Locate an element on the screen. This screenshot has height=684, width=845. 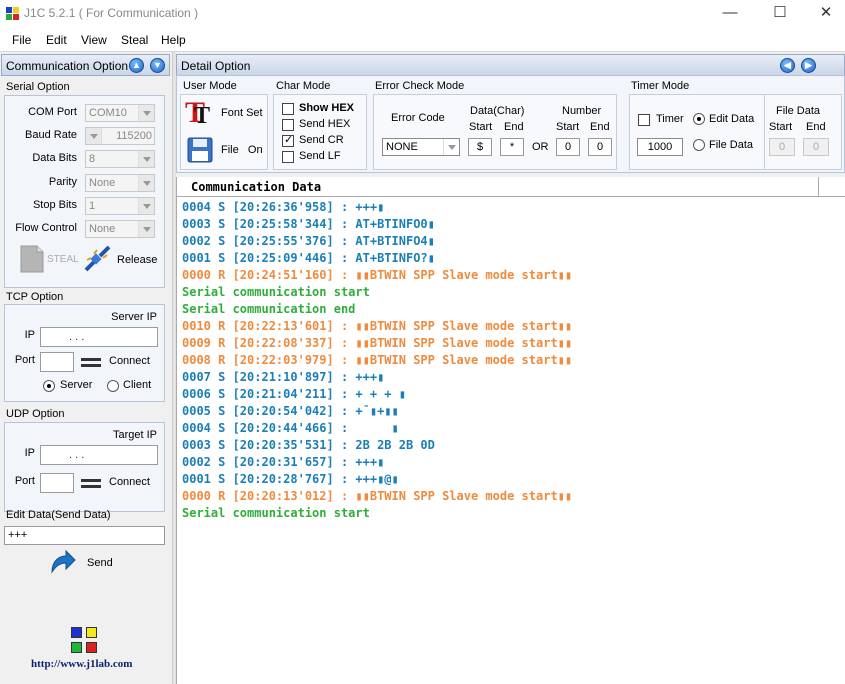
udp-connect-button: Connect is located at coordinates (129, 482).